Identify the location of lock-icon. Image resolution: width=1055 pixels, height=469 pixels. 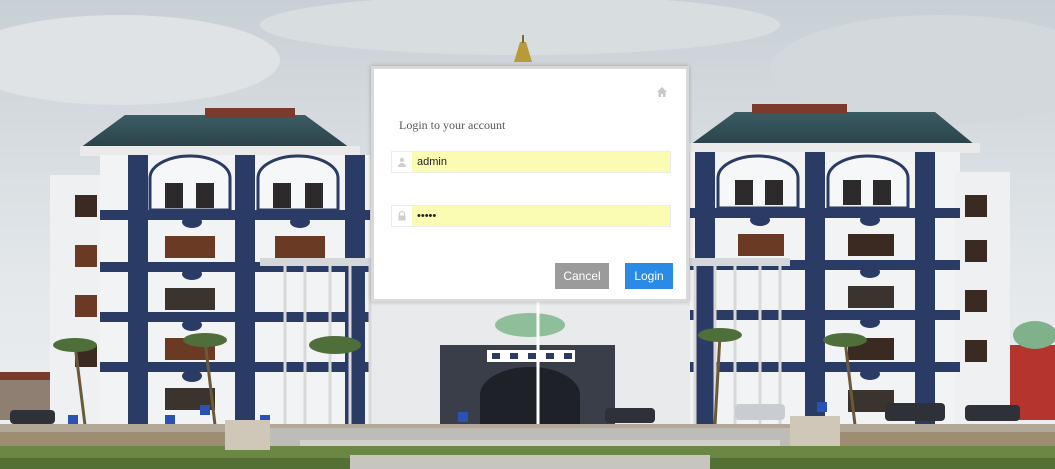
(402, 216).